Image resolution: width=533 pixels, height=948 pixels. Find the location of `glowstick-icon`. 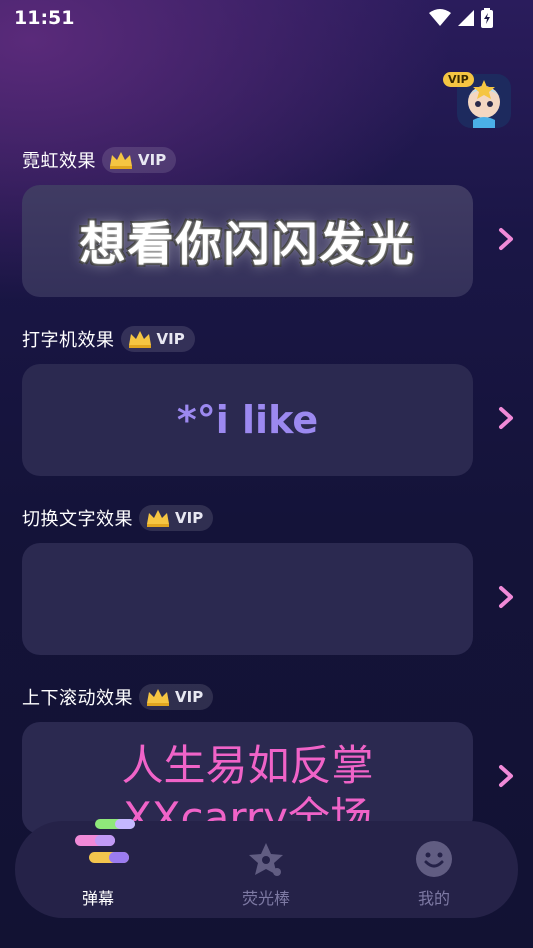

glowstick-icon is located at coordinates (266, 859).